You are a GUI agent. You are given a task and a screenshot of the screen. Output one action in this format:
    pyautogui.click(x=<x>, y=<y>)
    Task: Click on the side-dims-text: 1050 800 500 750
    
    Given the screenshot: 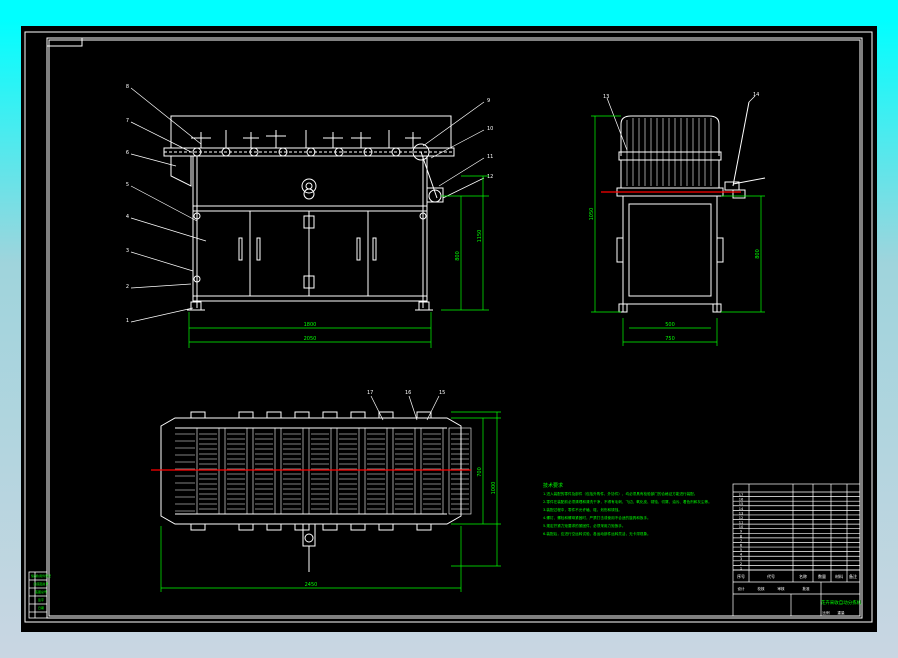 What is the action you would take?
    pyautogui.click(x=675, y=275)
    